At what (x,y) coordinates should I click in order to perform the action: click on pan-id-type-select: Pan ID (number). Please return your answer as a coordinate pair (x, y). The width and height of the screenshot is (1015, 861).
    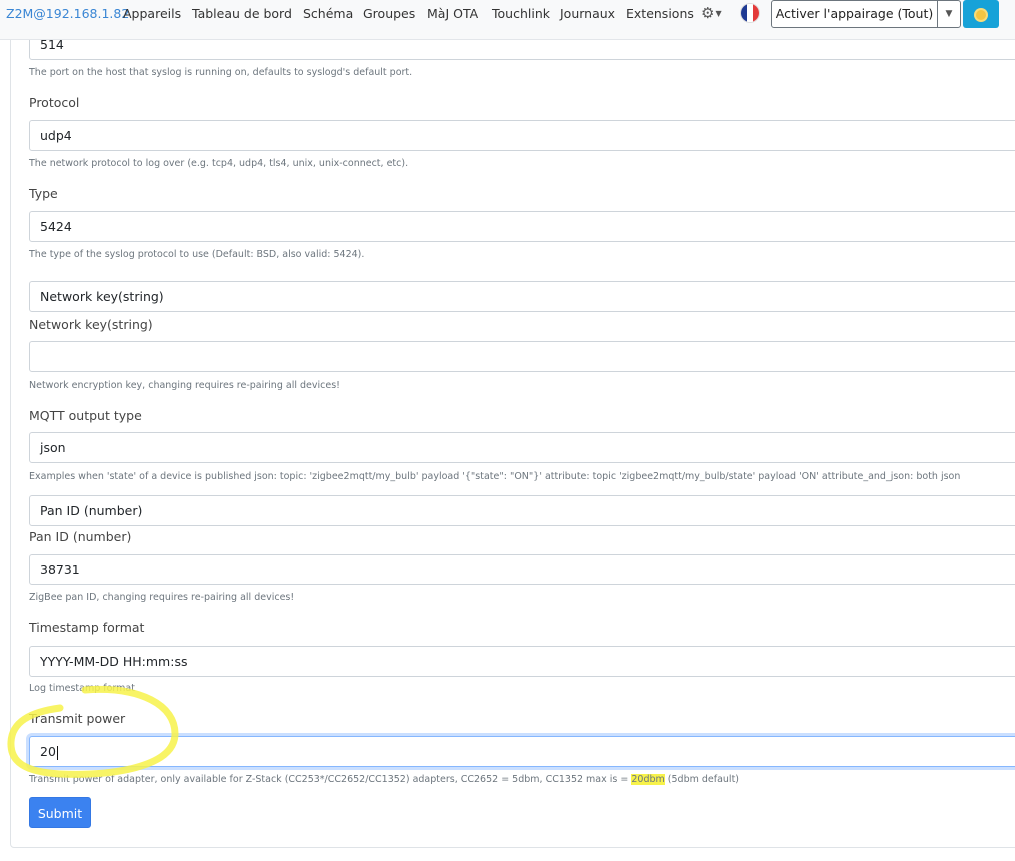
    Looking at the image, I should click on (522, 510).